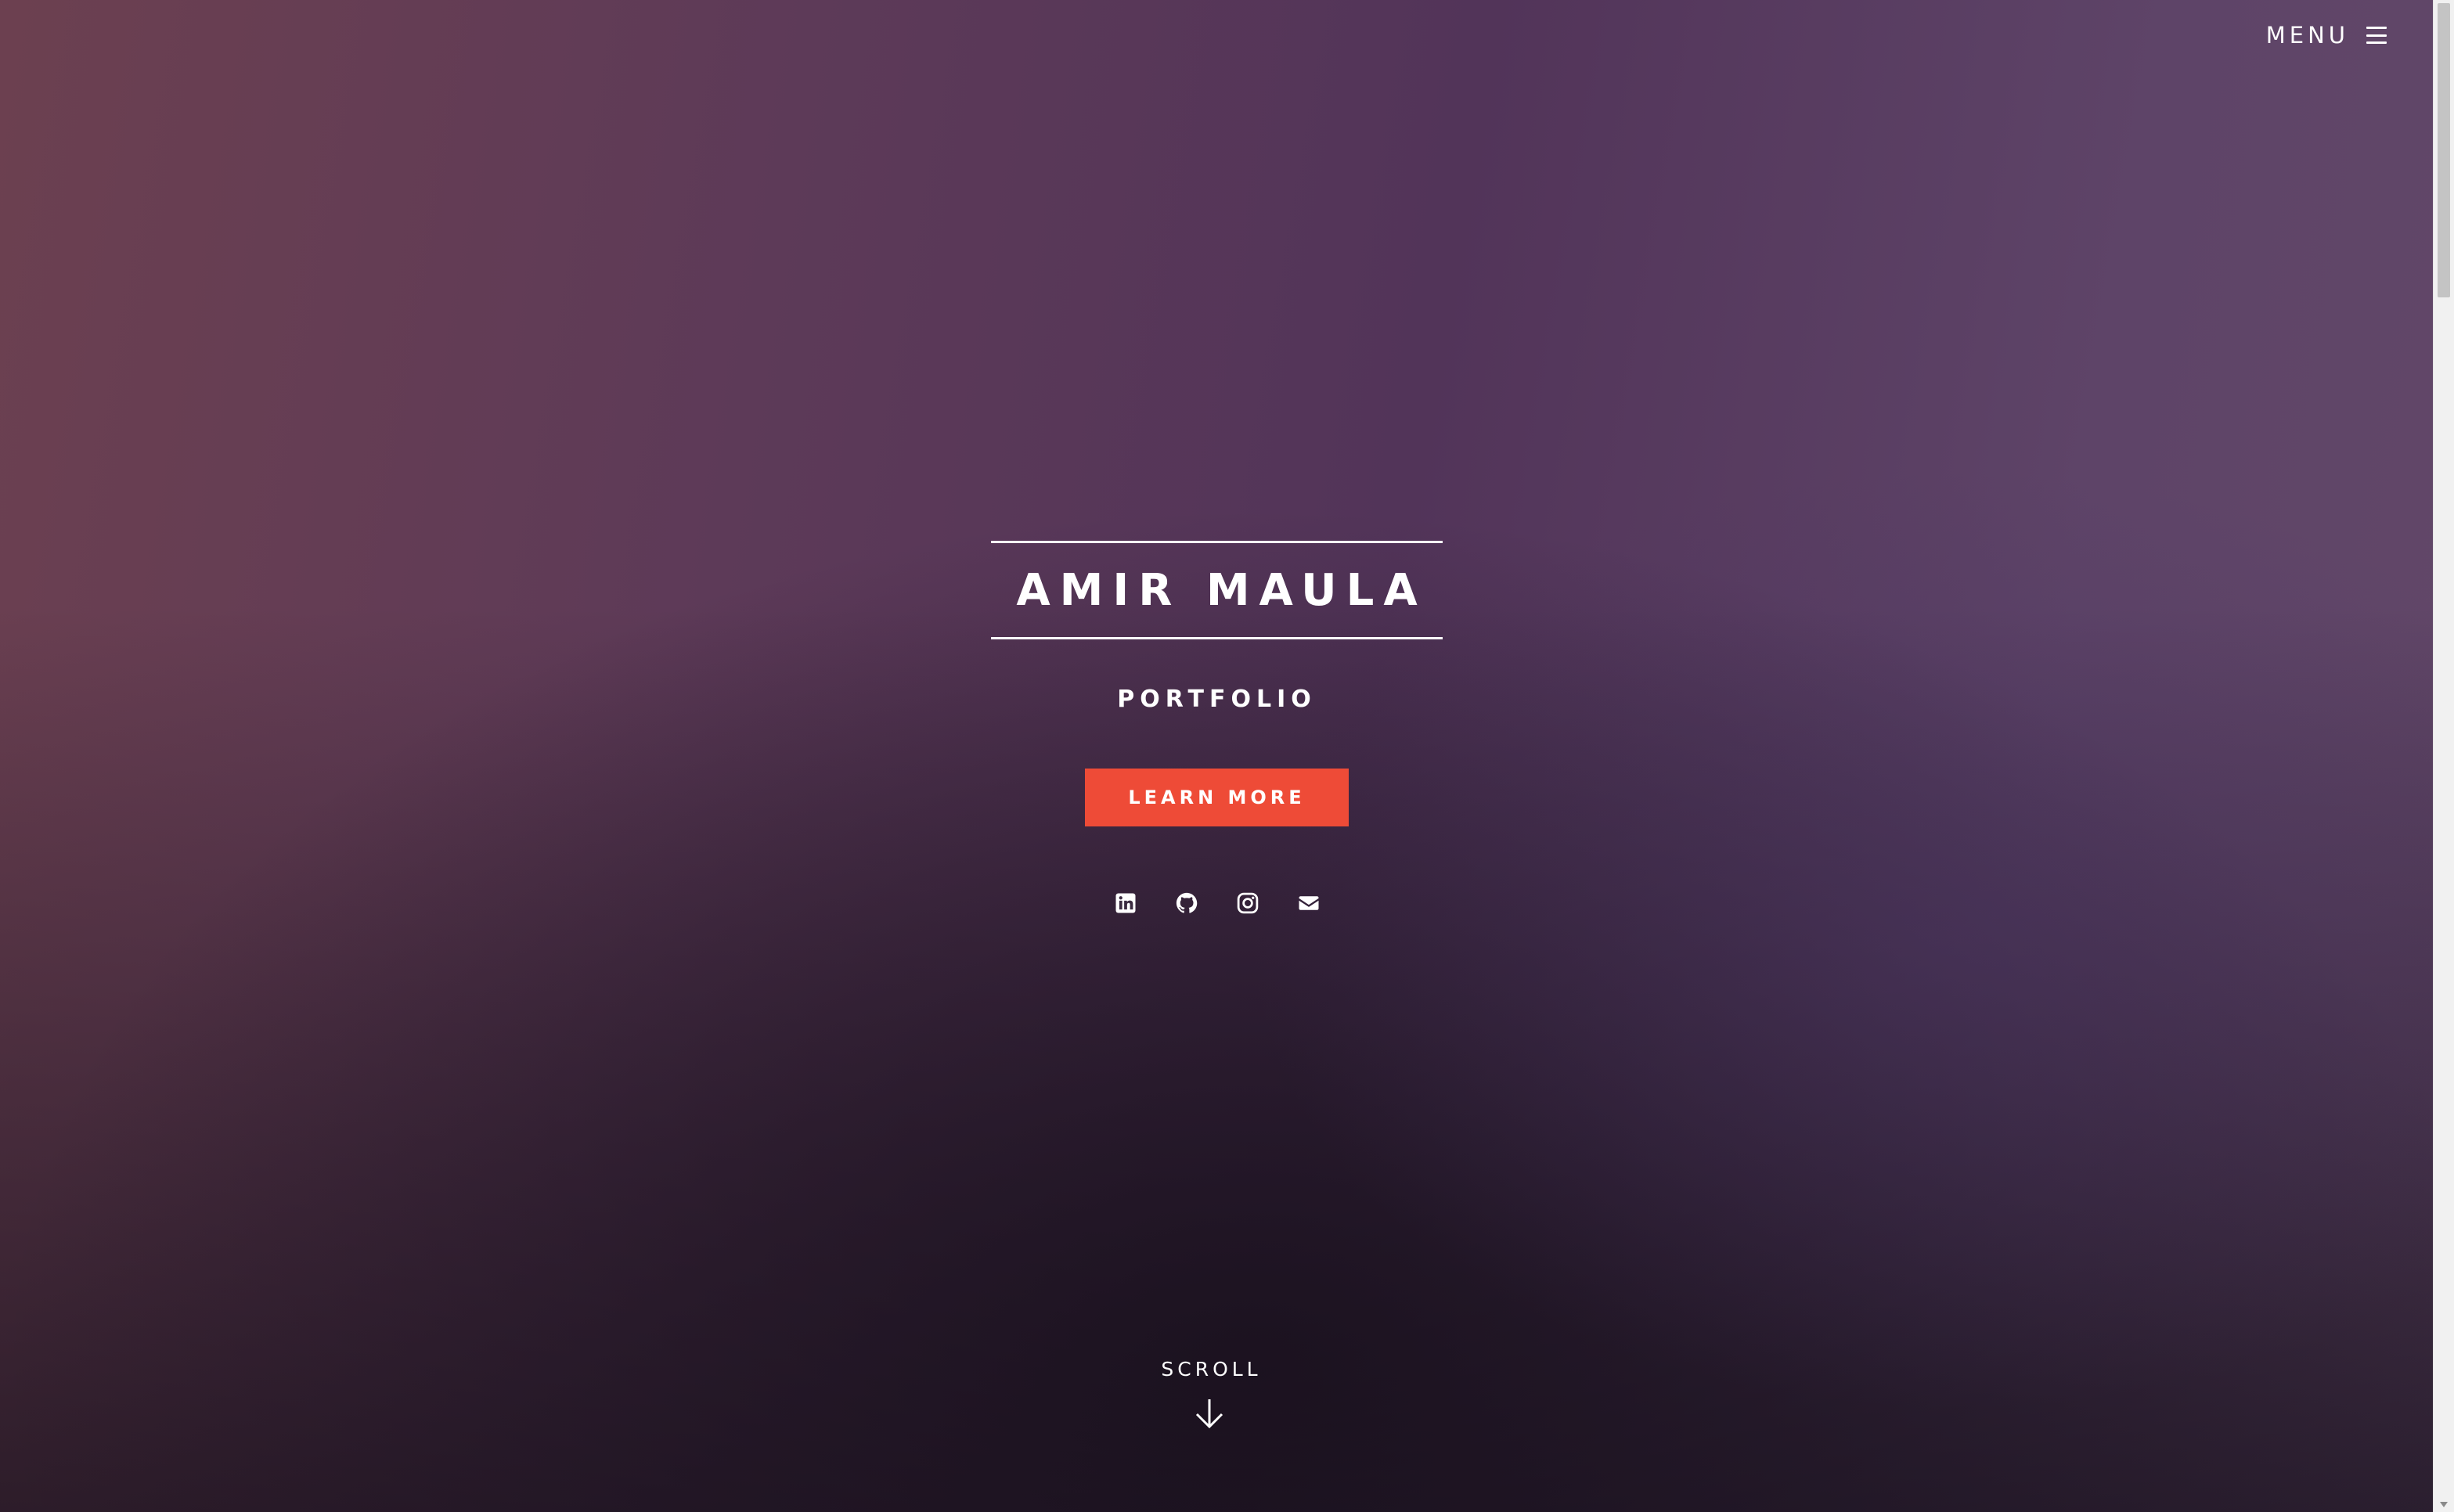 This screenshot has height=1512, width=2454. What do you see at coordinates (2376, 35) in the screenshot?
I see `hamburger-icon` at bounding box center [2376, 35].